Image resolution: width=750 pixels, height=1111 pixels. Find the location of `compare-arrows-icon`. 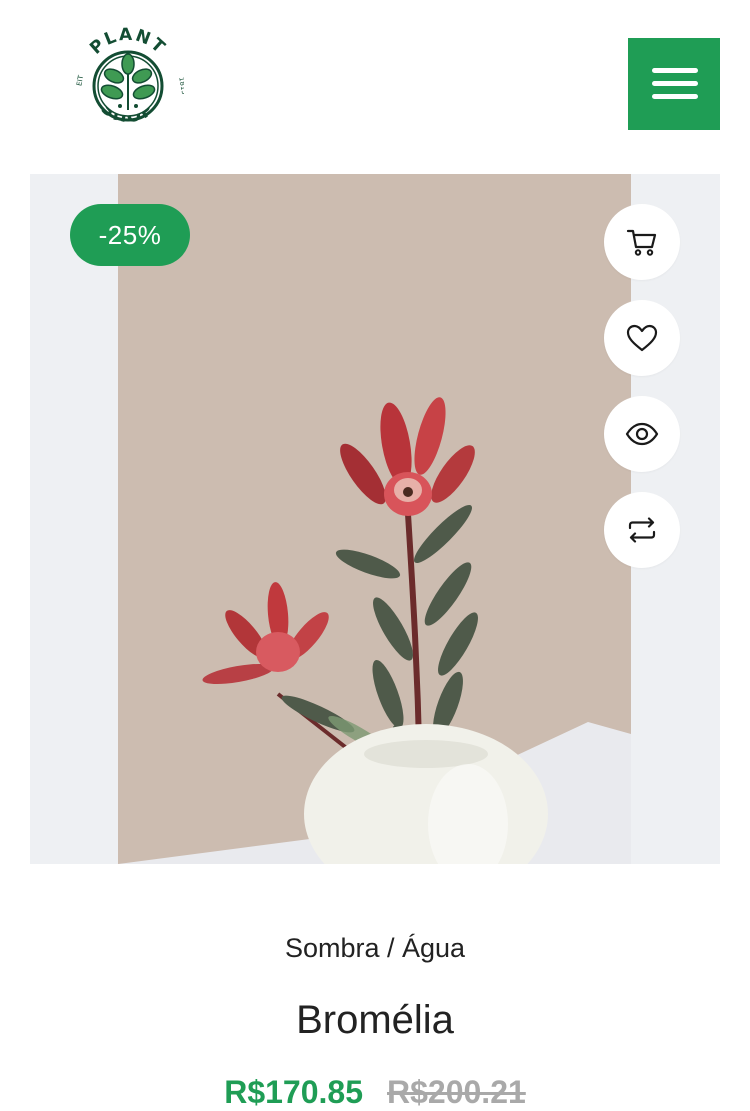

compare-arrows-icon is located at coordinates (642, 530).